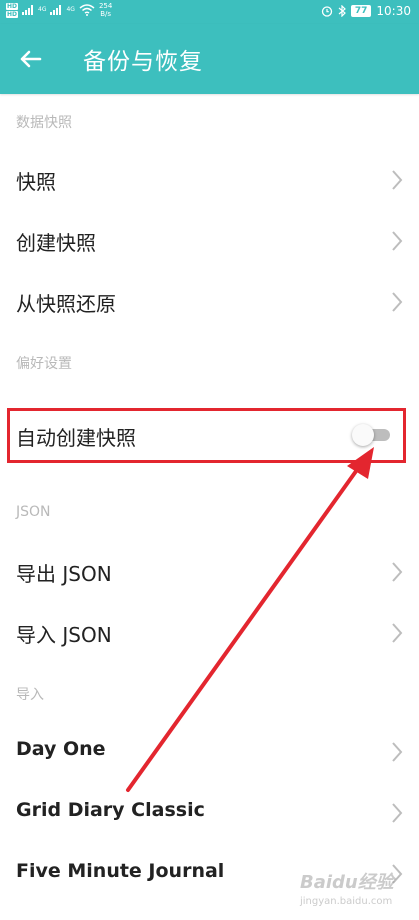 The width and height of the screenshot is (419, 920). I want to click on network-speed-unit: B/s, so click(106, 14).